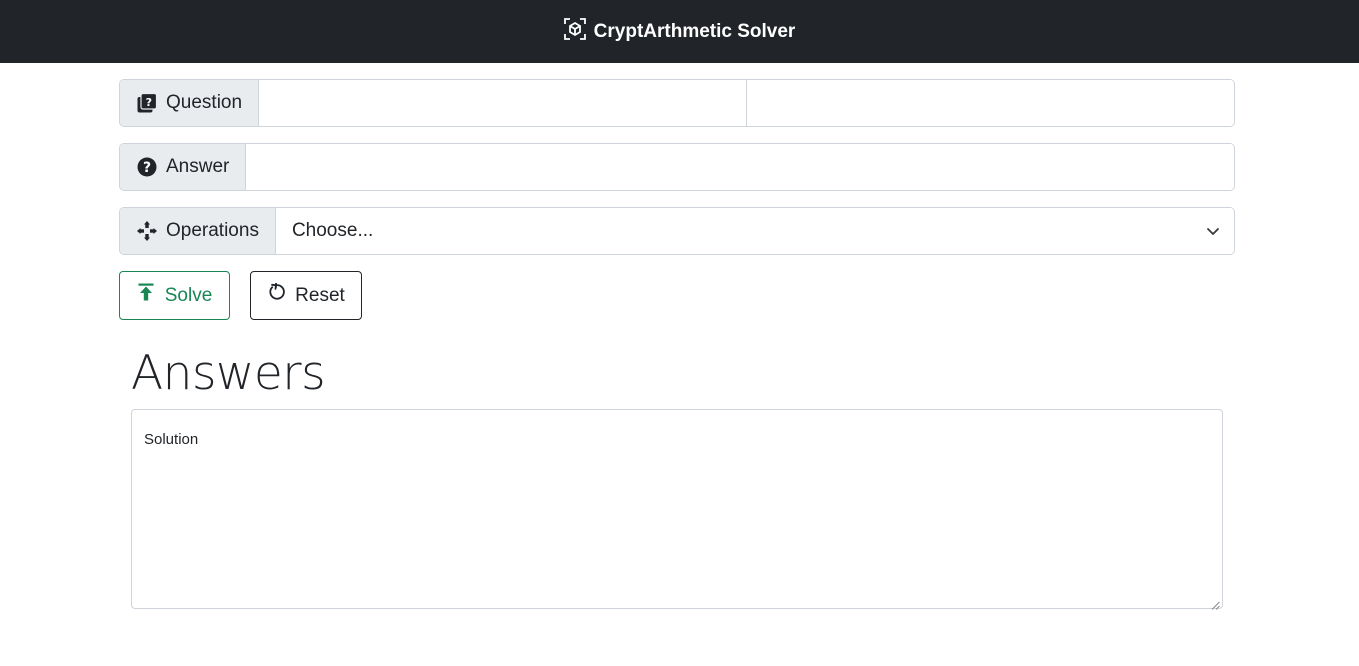  Describe the element at coordinates (188, 295) in the screenshot. I see `solve-button-label: Solve` at that location.